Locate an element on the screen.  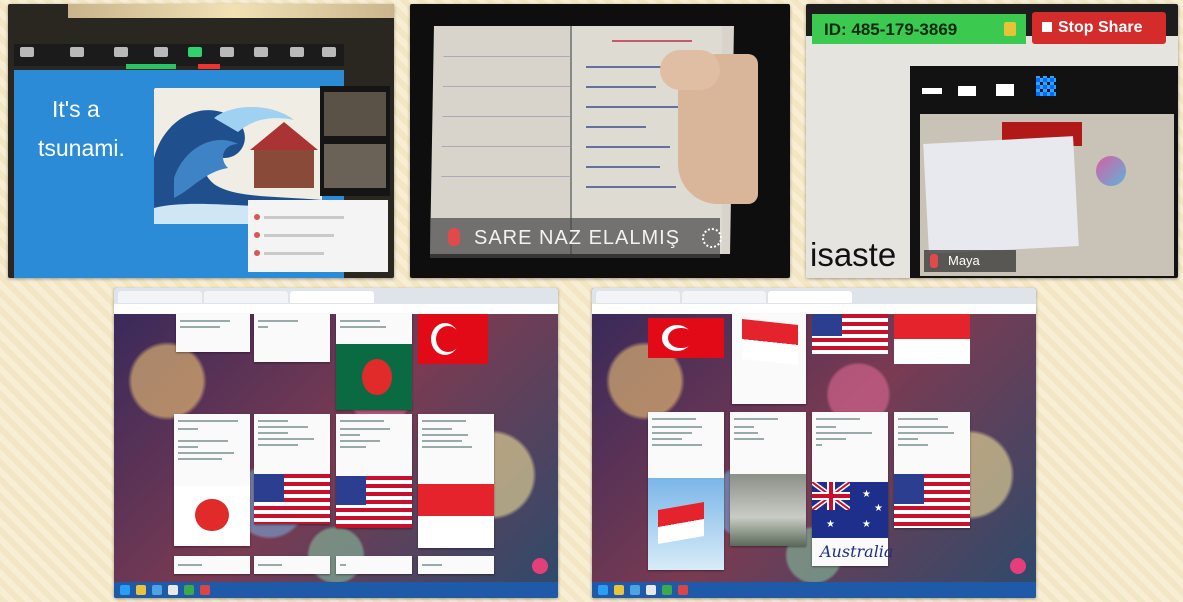
windows-taskbar is located at coordinates (336, 590).